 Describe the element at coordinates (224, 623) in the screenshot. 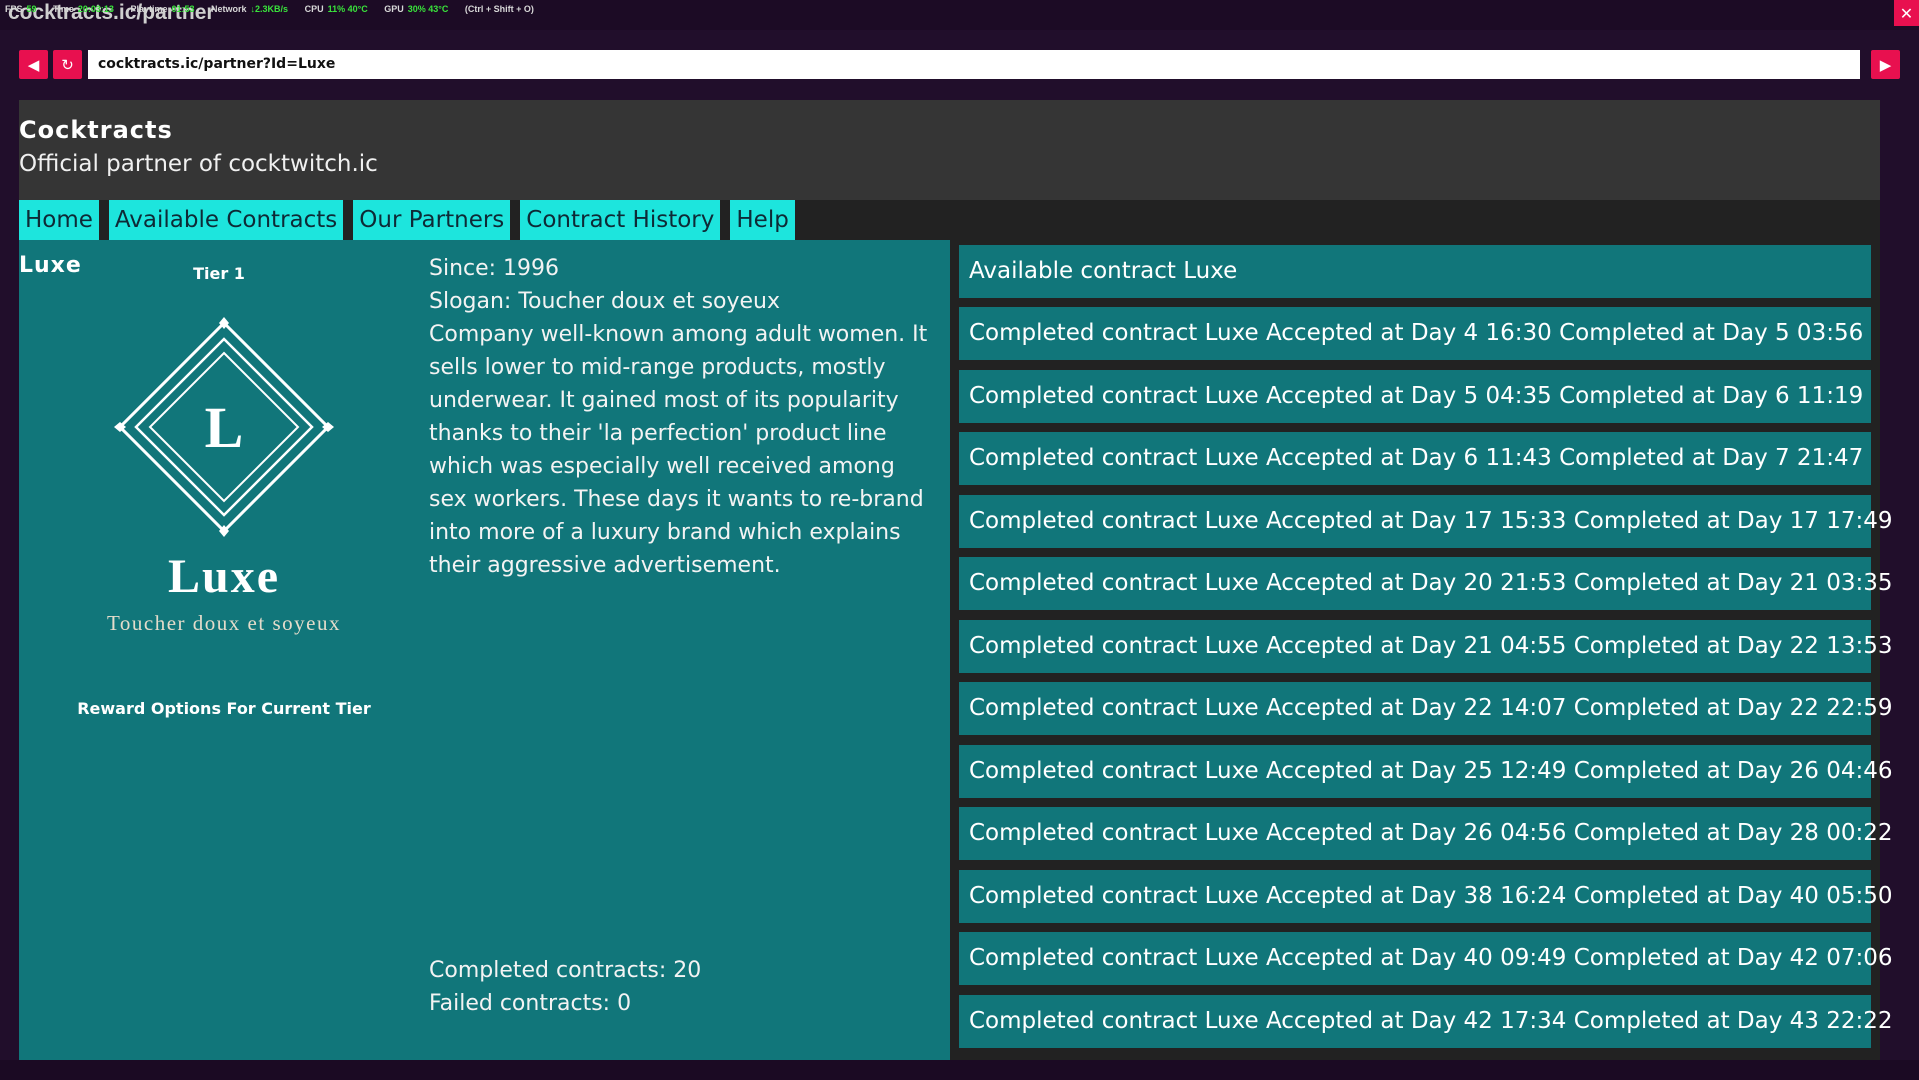

I see `logo-slogan: Toucher doux et soyeux` at that location.